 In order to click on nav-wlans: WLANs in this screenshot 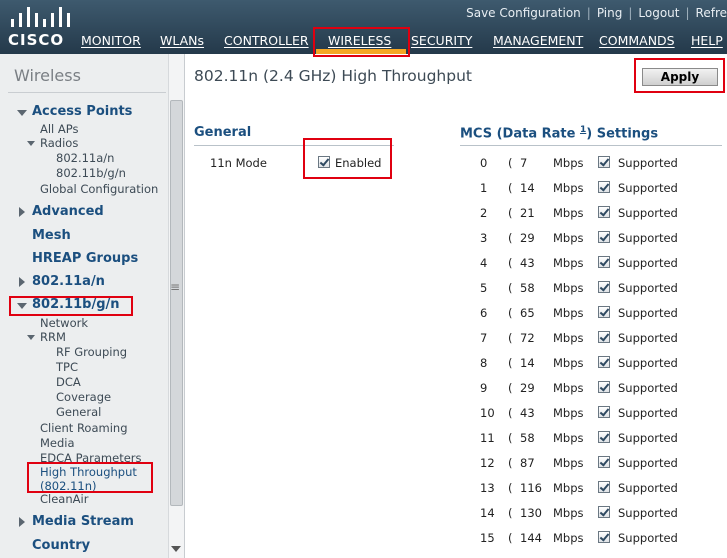, I will do `click(182, 40)`.